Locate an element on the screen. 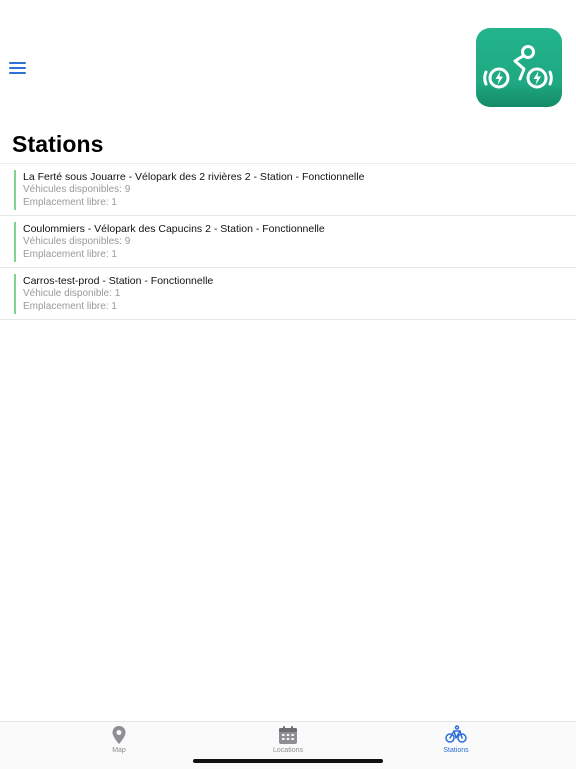 This screenshot has height=769, width=576. tab-label: Locations is located at coordinates (288, 750).